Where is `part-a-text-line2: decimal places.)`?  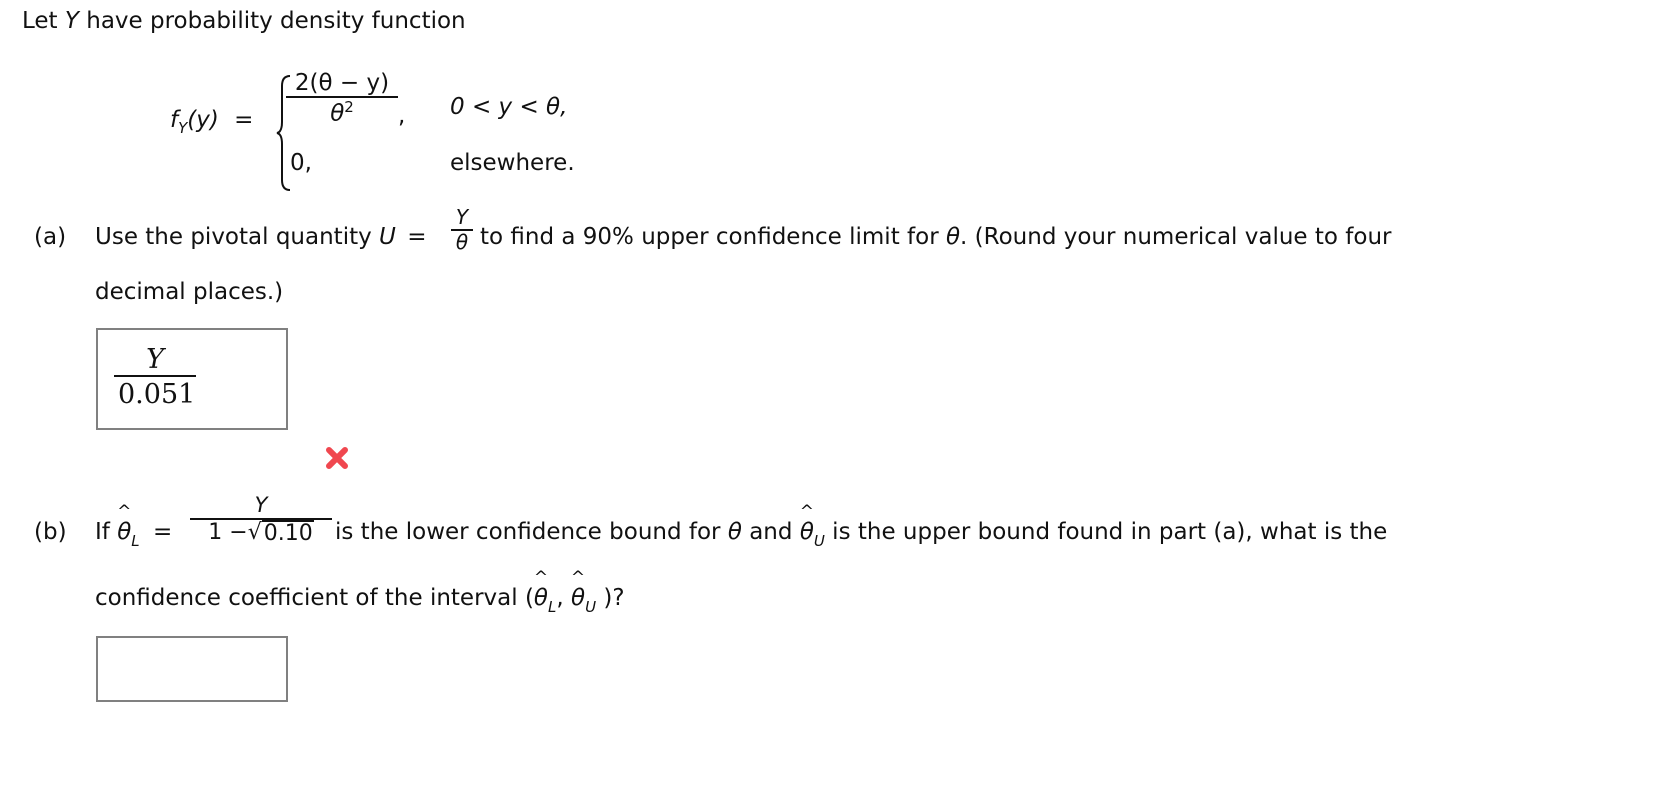
part-a-text-line2: decimal places.) is located at coordinates (189, 292).